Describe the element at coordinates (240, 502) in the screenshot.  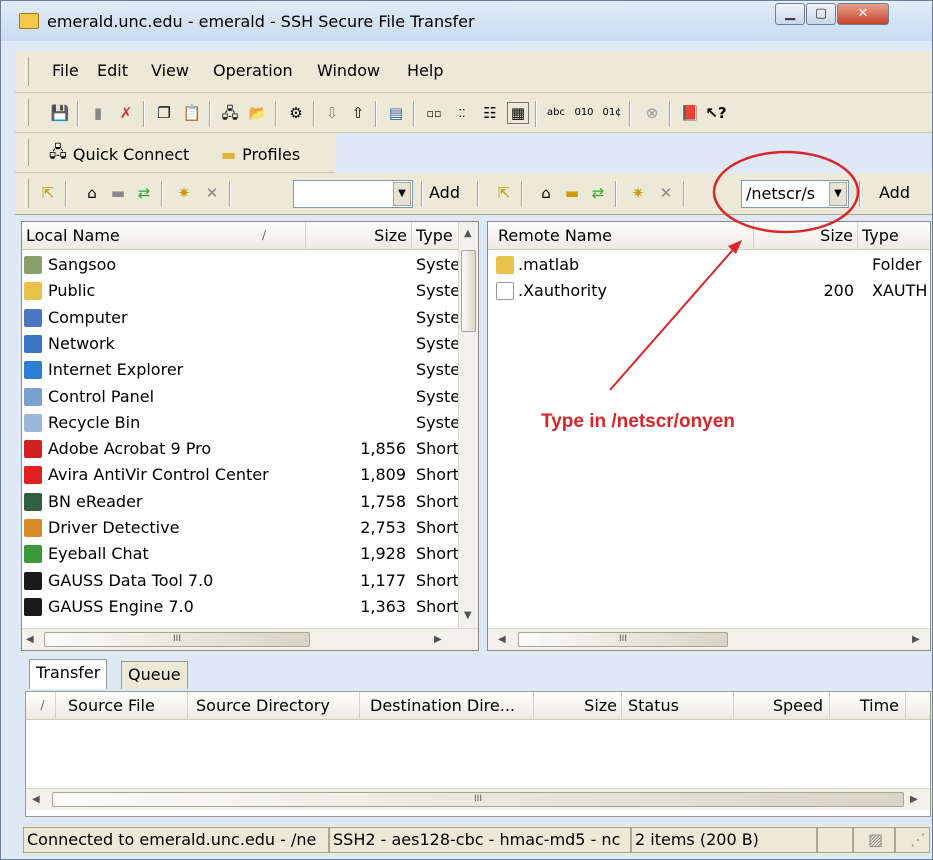
I see `local-file-row: BN eReader 1,758 Shortc` at that location.